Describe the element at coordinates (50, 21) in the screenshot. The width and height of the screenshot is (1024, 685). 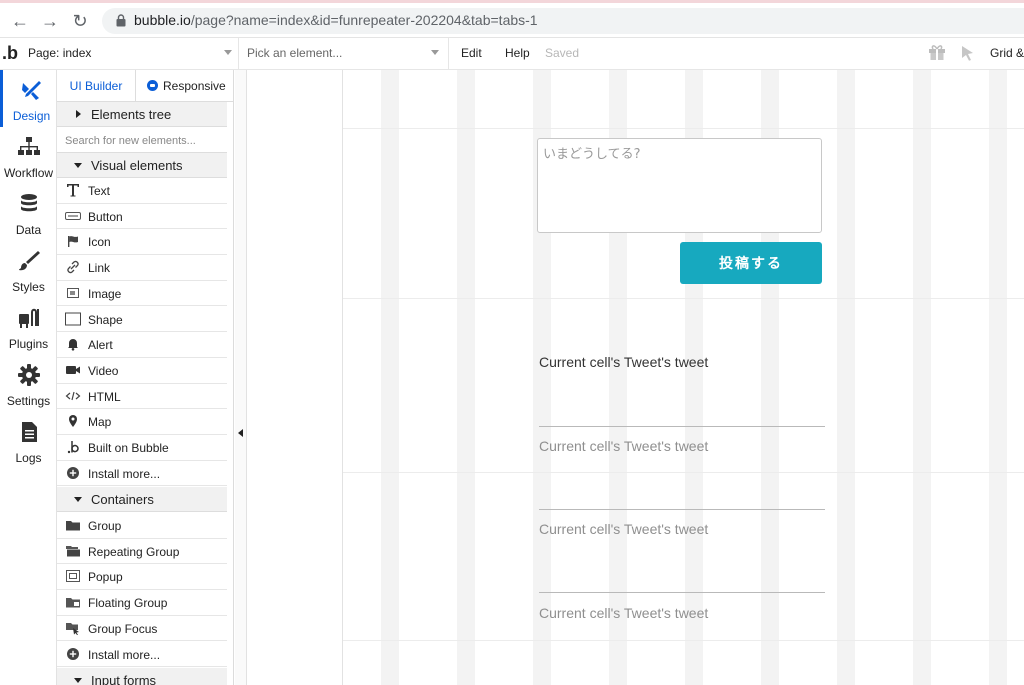
I see `forward-arrow-icon: →` at that location.